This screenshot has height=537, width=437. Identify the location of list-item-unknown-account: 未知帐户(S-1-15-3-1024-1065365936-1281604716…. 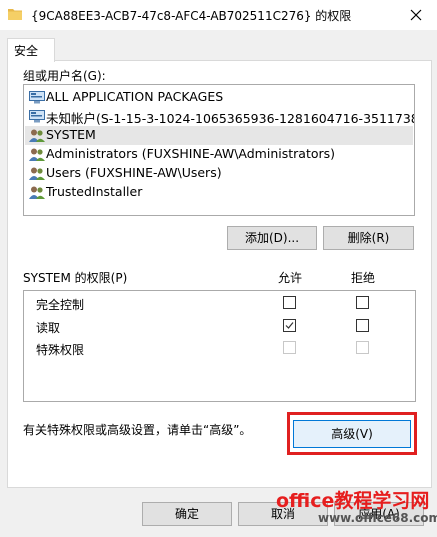
(220, 116).